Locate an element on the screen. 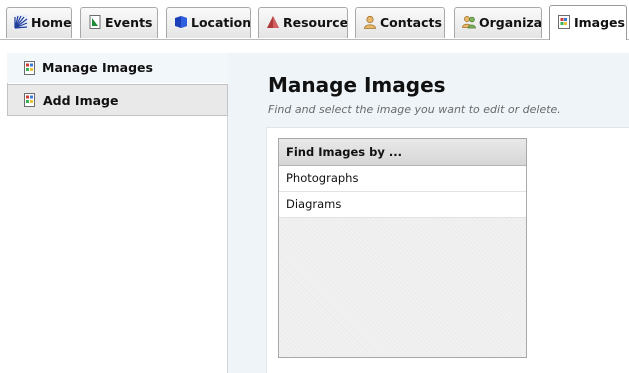 This screenshot has height=373, width=629. tab-label: Images is located at coordinates (599, 22).